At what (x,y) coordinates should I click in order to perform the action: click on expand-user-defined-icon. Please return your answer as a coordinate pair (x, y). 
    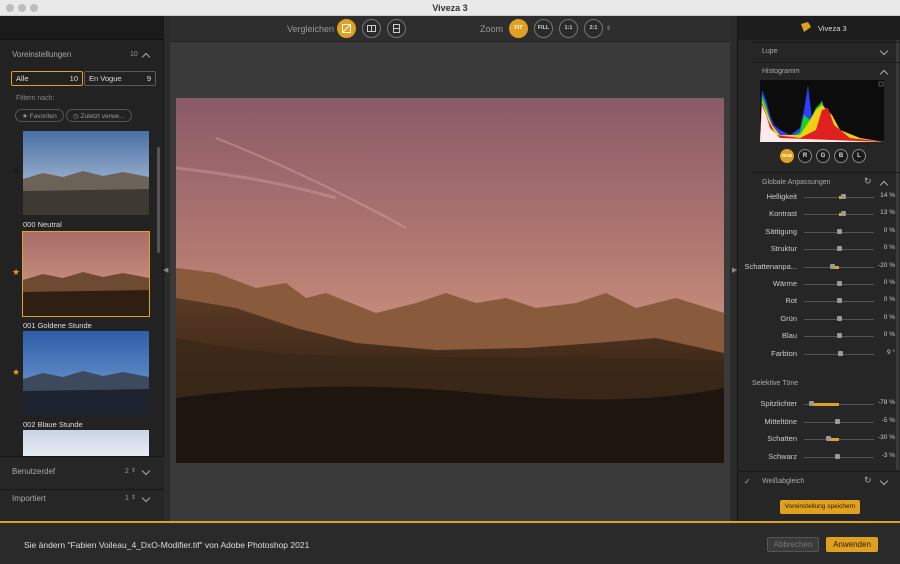
    Looking at the image, I should click on (146, 471).